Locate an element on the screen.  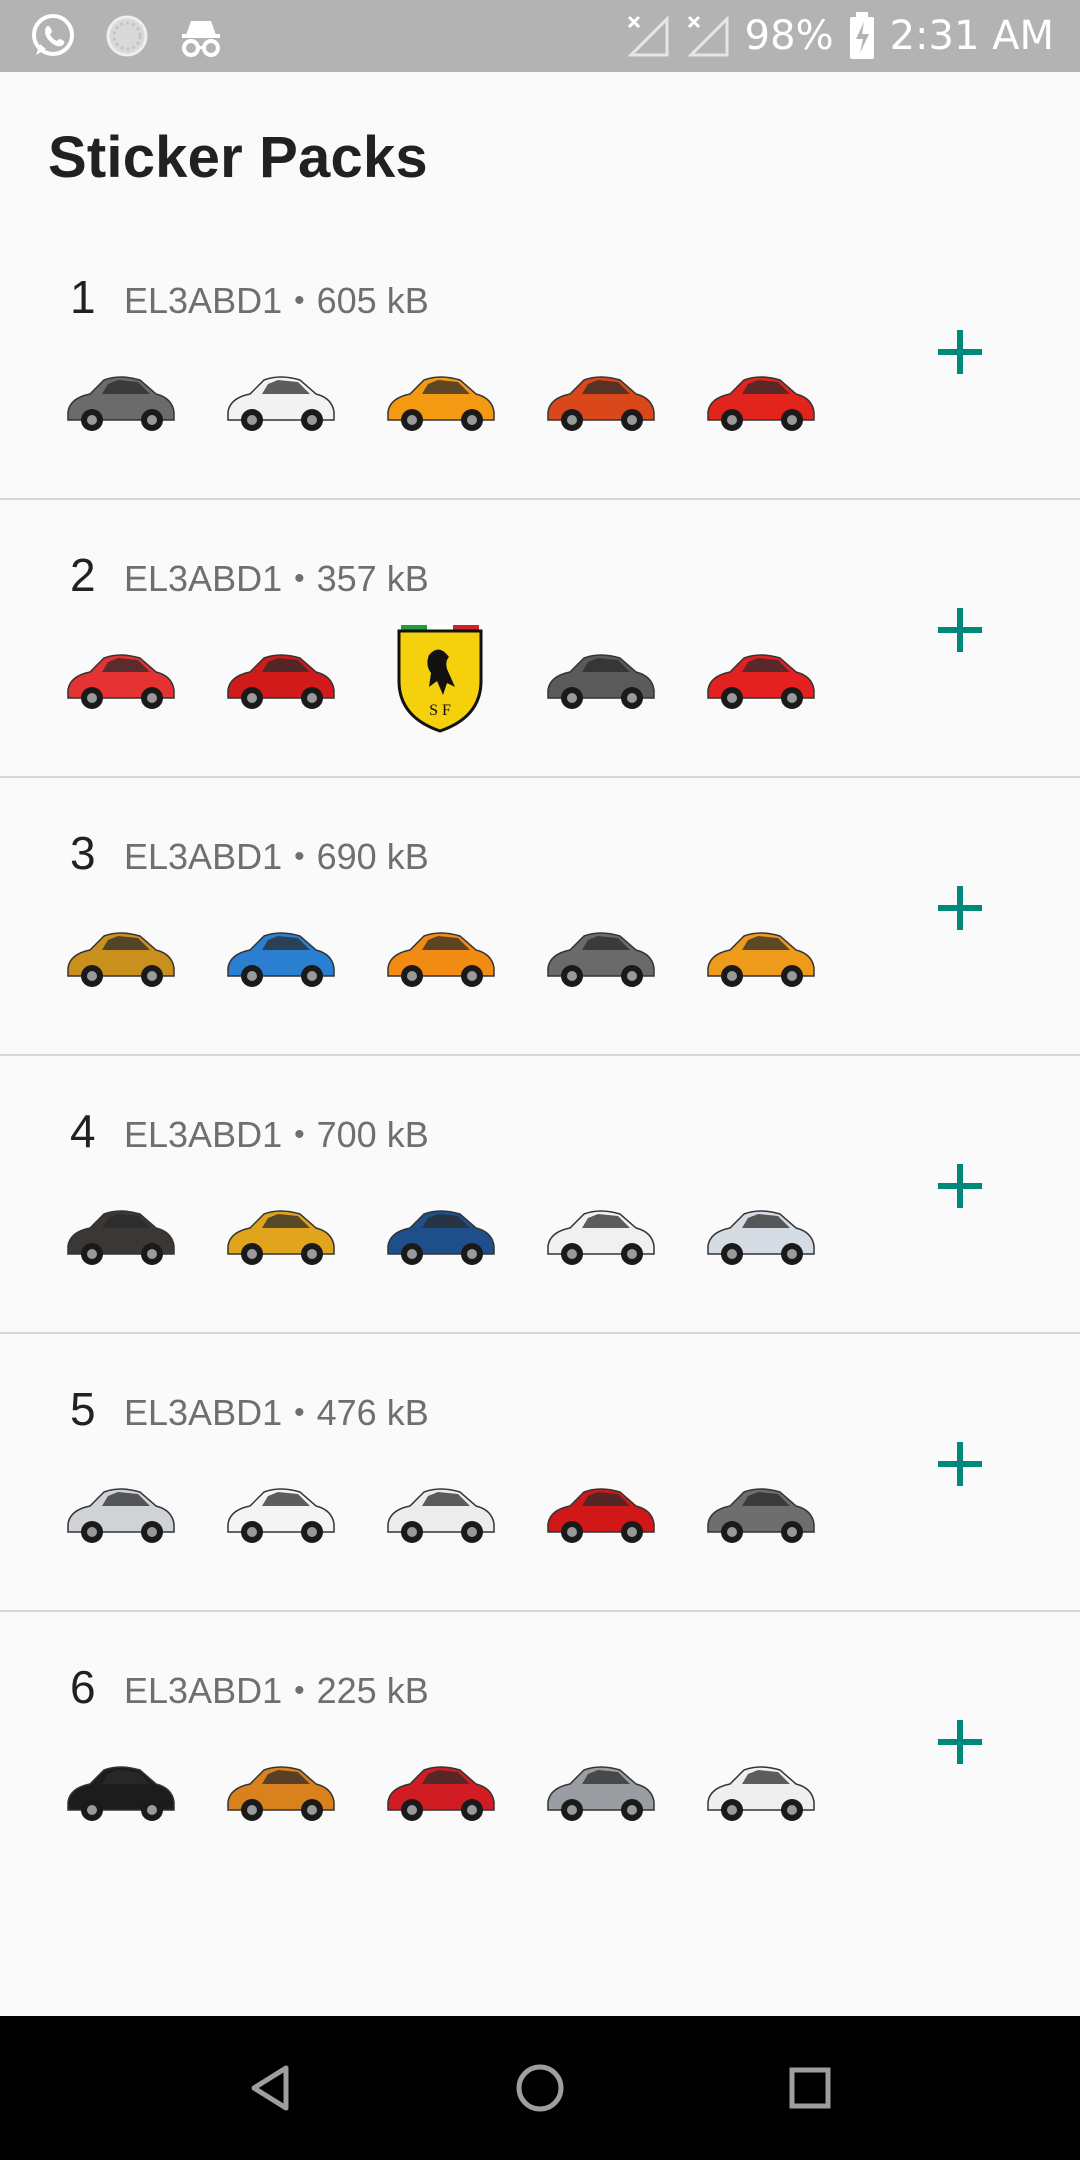
orange-aventador-sticker is located at coordinates (600, 400).